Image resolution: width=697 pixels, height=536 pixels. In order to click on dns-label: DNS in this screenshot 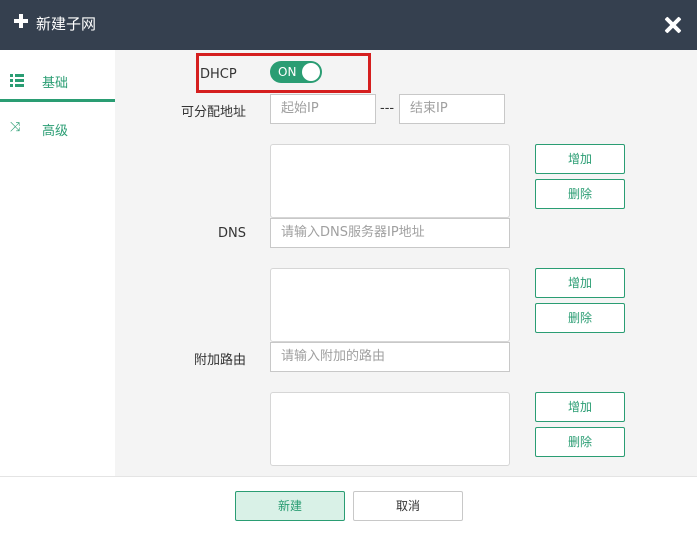, I will do `click(232, 233)`.